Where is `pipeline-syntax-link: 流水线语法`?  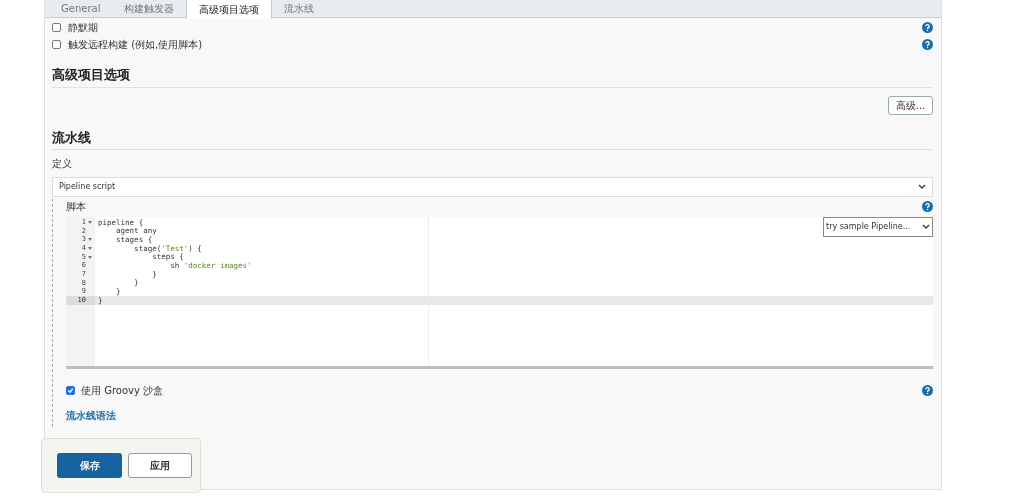 pipeline-syntax-link: 流水线语法 is located at coordinates (91, 415).